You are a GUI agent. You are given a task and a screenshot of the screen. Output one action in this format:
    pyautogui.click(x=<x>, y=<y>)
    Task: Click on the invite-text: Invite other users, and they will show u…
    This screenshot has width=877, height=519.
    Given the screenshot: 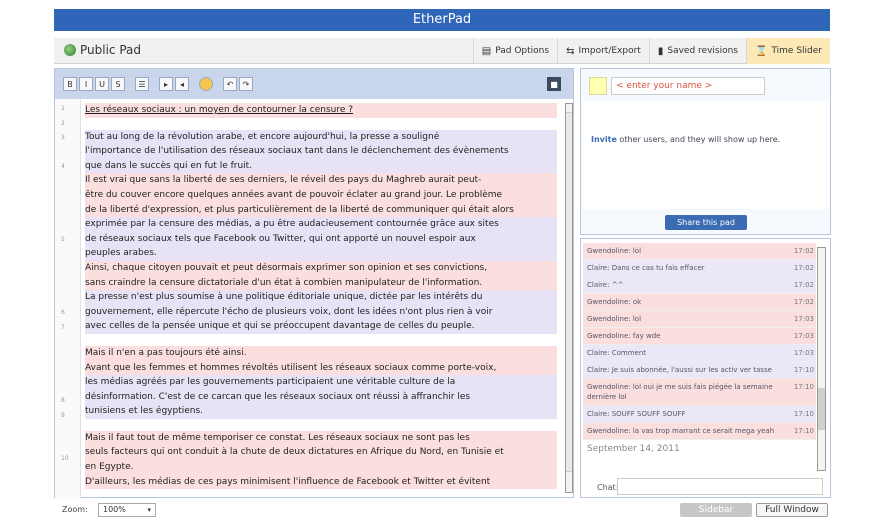 What is the action you would take?
    pyautogui.click(x=685, y=139)
    